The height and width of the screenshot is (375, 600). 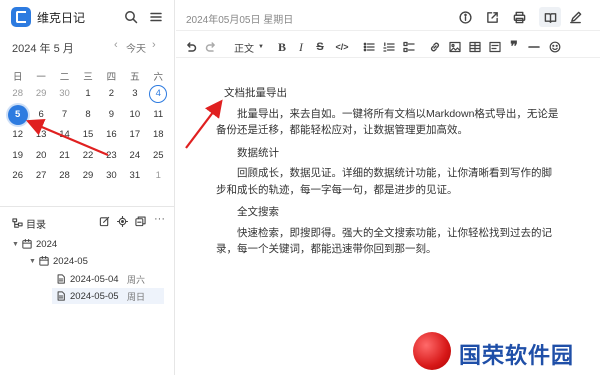 I want to click on watermark-globe-icon, so click(x=432, y=351).